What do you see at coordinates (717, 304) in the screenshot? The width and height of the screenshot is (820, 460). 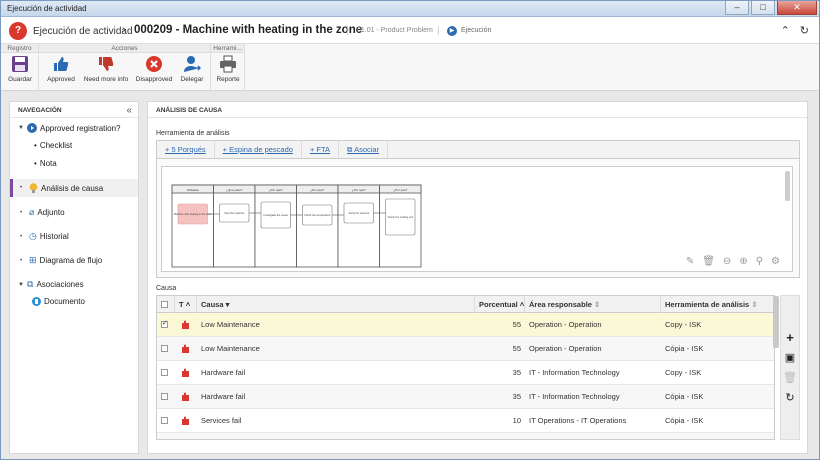 I see `col-header-herramienta: Herramienta de análisis ⇕` at bounding box center [717, 304].